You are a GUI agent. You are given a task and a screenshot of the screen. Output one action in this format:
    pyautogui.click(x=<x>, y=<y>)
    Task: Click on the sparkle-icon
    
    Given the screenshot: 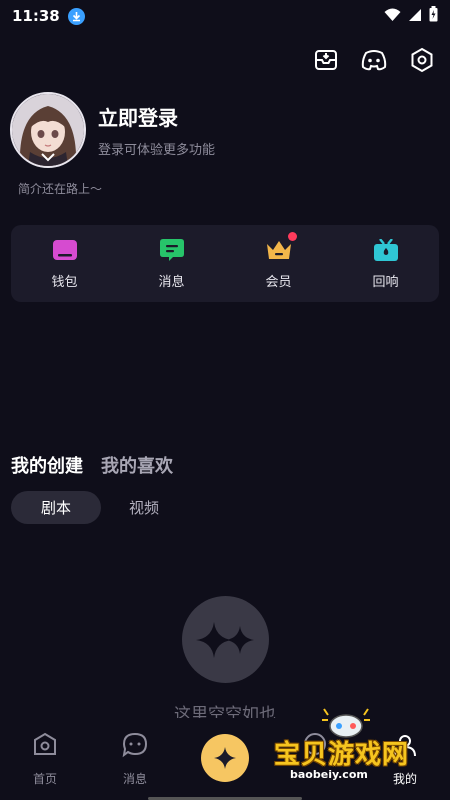 What is the action you would take?
    pyautogui.click(x=225, y=758)
    